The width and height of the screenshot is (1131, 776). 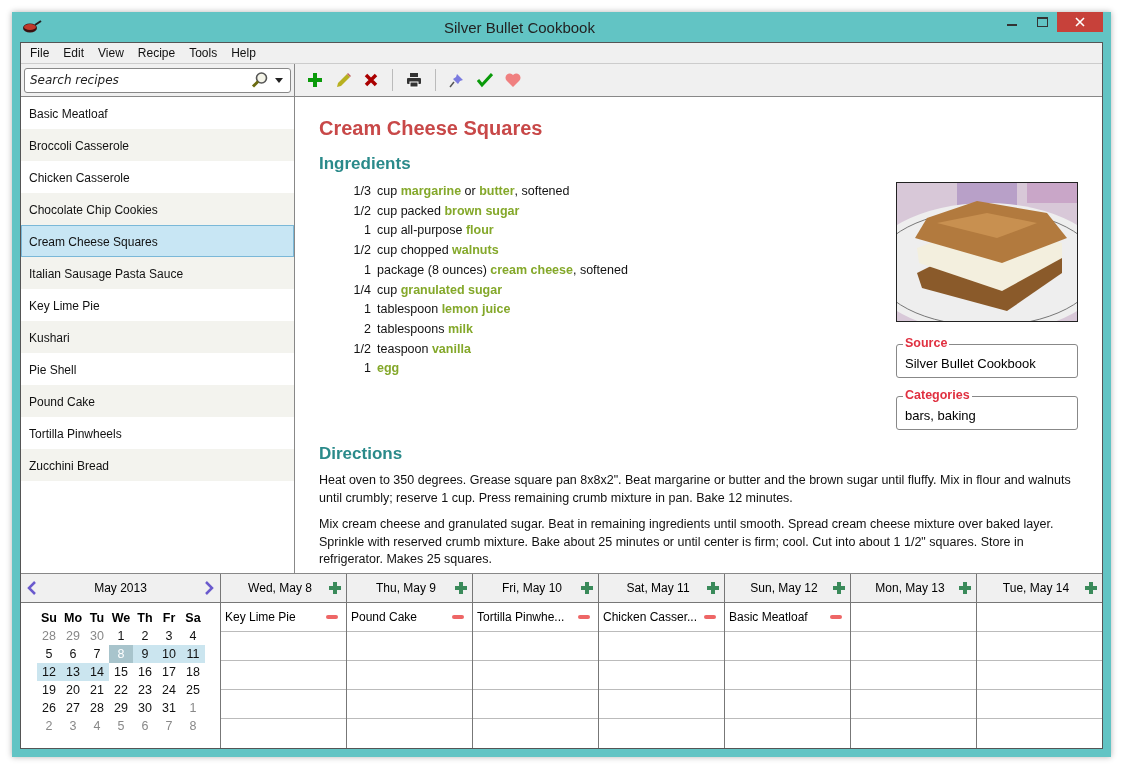 I want to click on day-header: Fri, May 10, so click(x=532, y=588).